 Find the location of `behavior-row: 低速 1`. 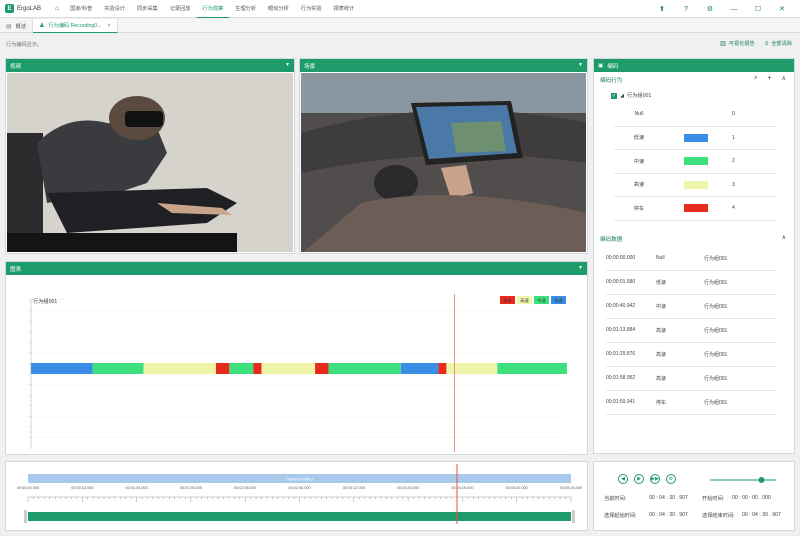

behavior-row: 低速 1 is located at coordinates (695, 138).